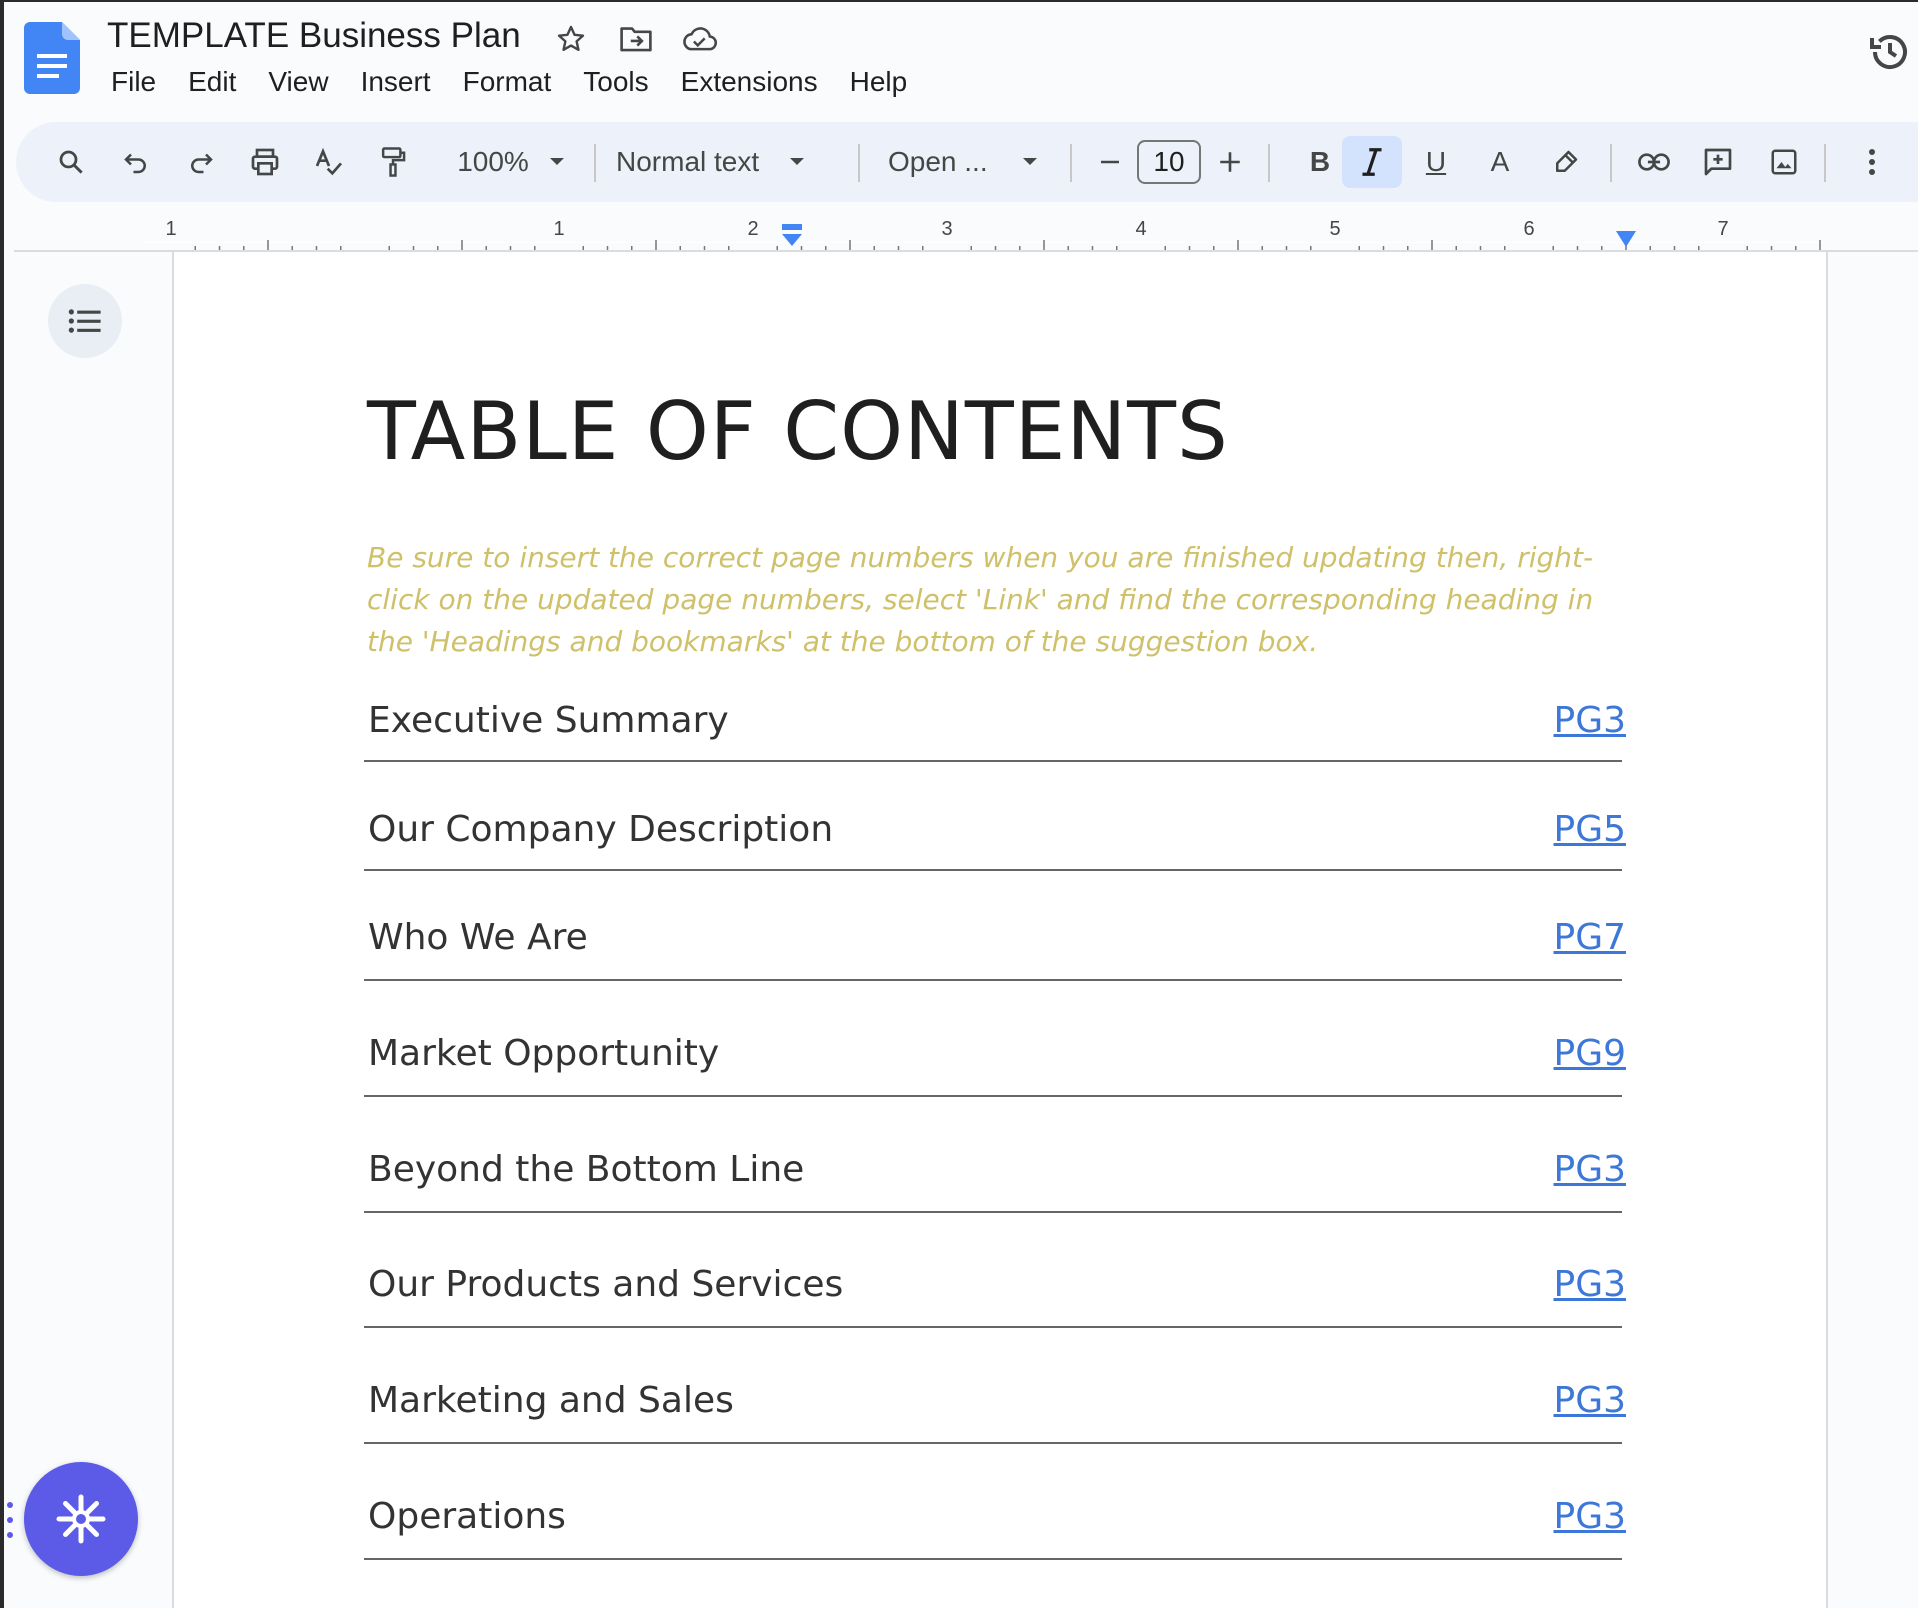  I want to click on paint-format-icon, so click(393, 162).